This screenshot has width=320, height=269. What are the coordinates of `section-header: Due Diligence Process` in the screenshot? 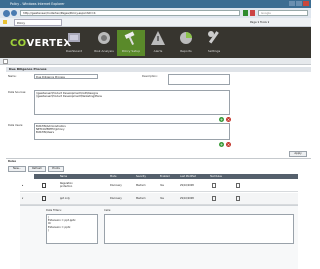 It's located at (158, 69).